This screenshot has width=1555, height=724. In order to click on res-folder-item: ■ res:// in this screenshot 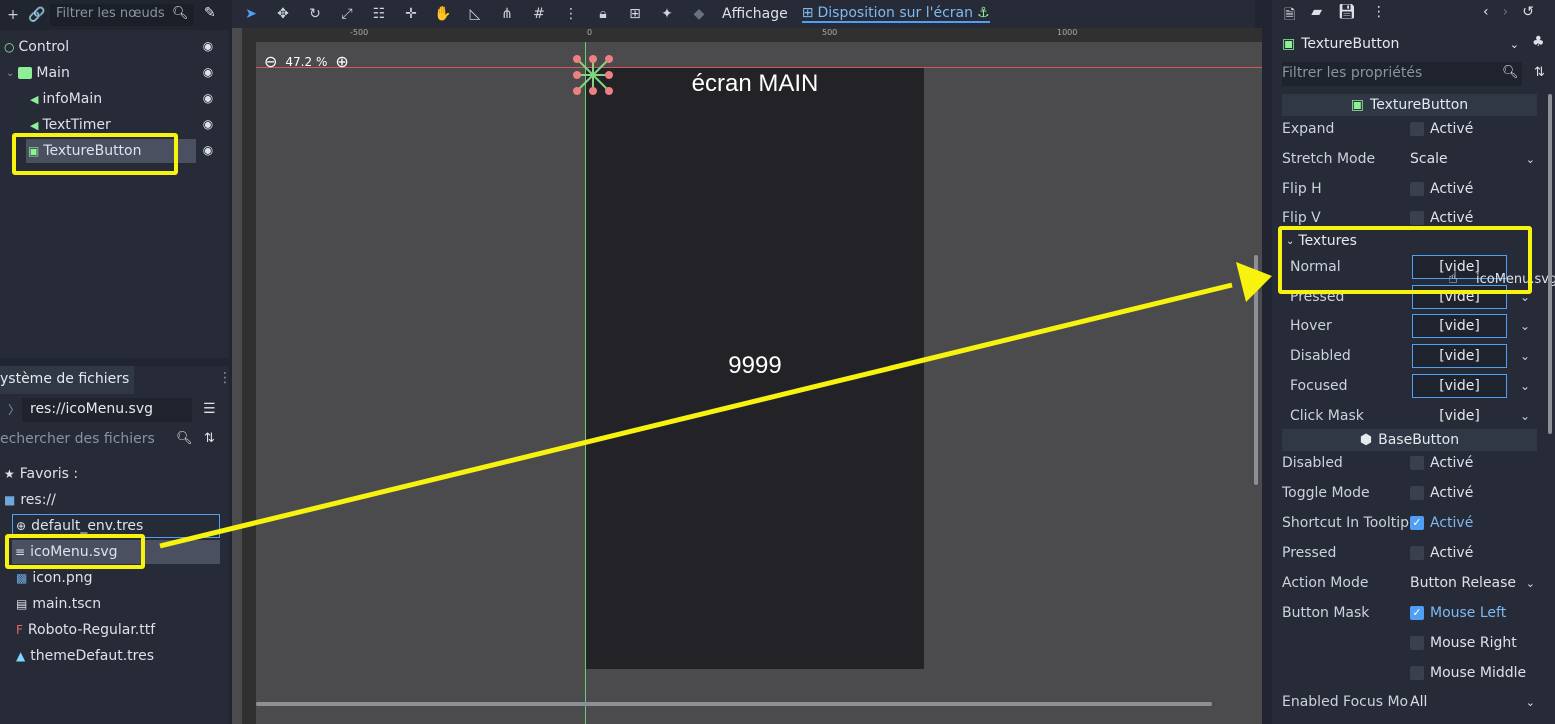, I will do `click(30, 500)`.